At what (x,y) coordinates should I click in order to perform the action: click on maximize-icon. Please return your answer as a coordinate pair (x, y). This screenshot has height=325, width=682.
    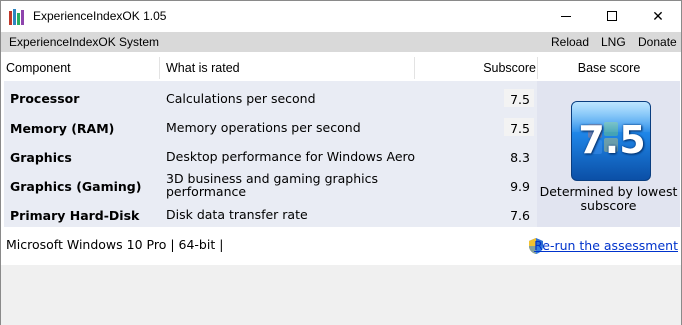
    Looking at the image, I should click on (612, 16).